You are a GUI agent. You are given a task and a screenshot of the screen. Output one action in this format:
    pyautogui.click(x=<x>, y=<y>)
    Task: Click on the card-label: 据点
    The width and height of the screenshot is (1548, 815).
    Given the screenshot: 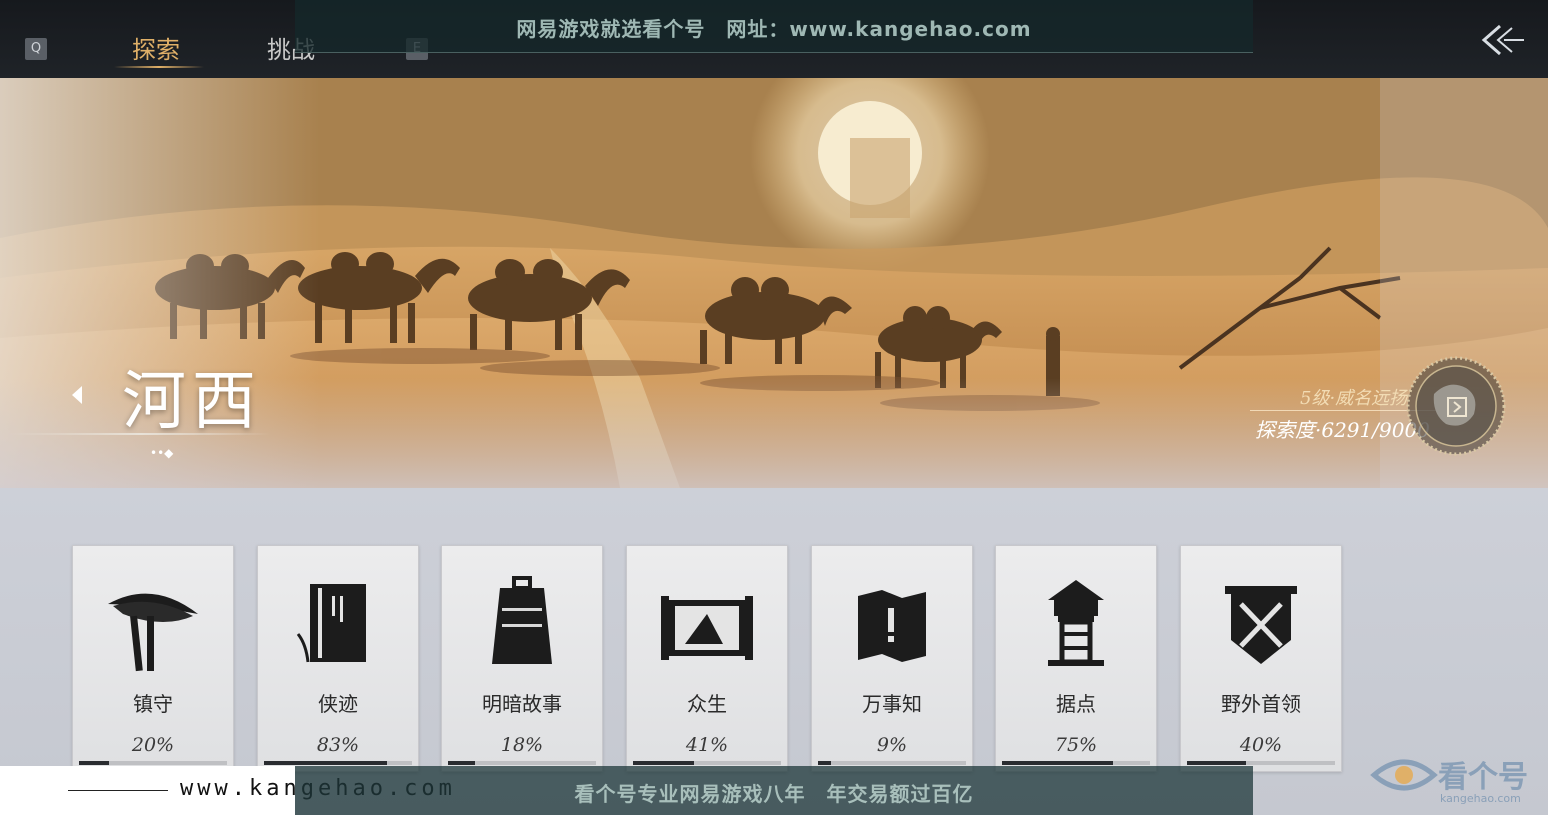 What is the action you would take?
    pyautogui.click(x=1076, y=704)
    